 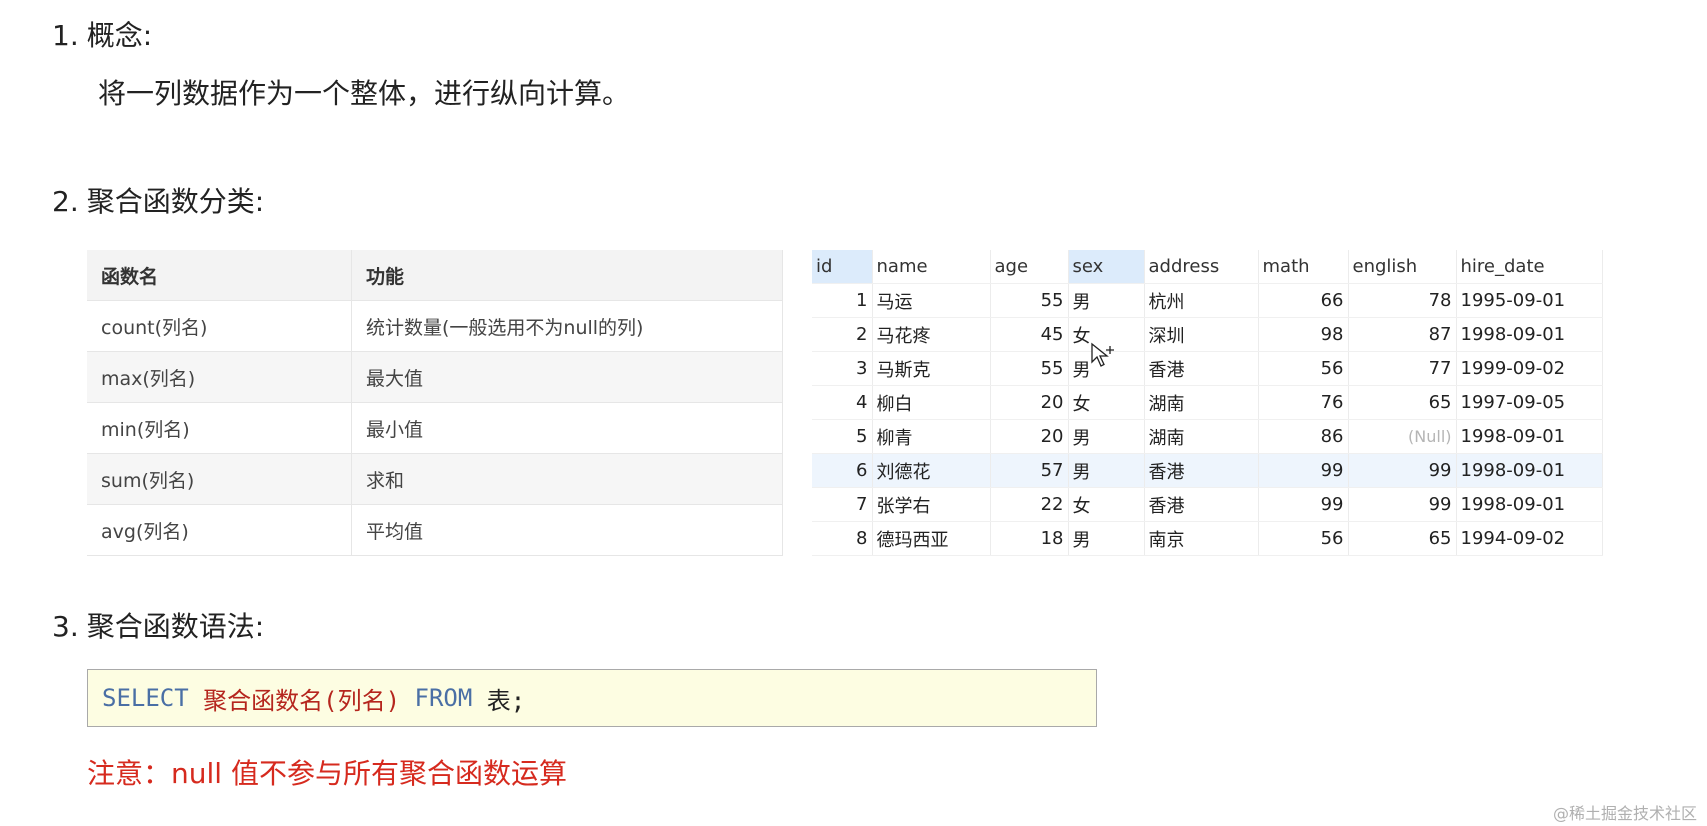 What do you see at coordinates (931, 504) in the screenshot?
I see `grid-cell-name: 张学右` at bounding box center [931, 504].